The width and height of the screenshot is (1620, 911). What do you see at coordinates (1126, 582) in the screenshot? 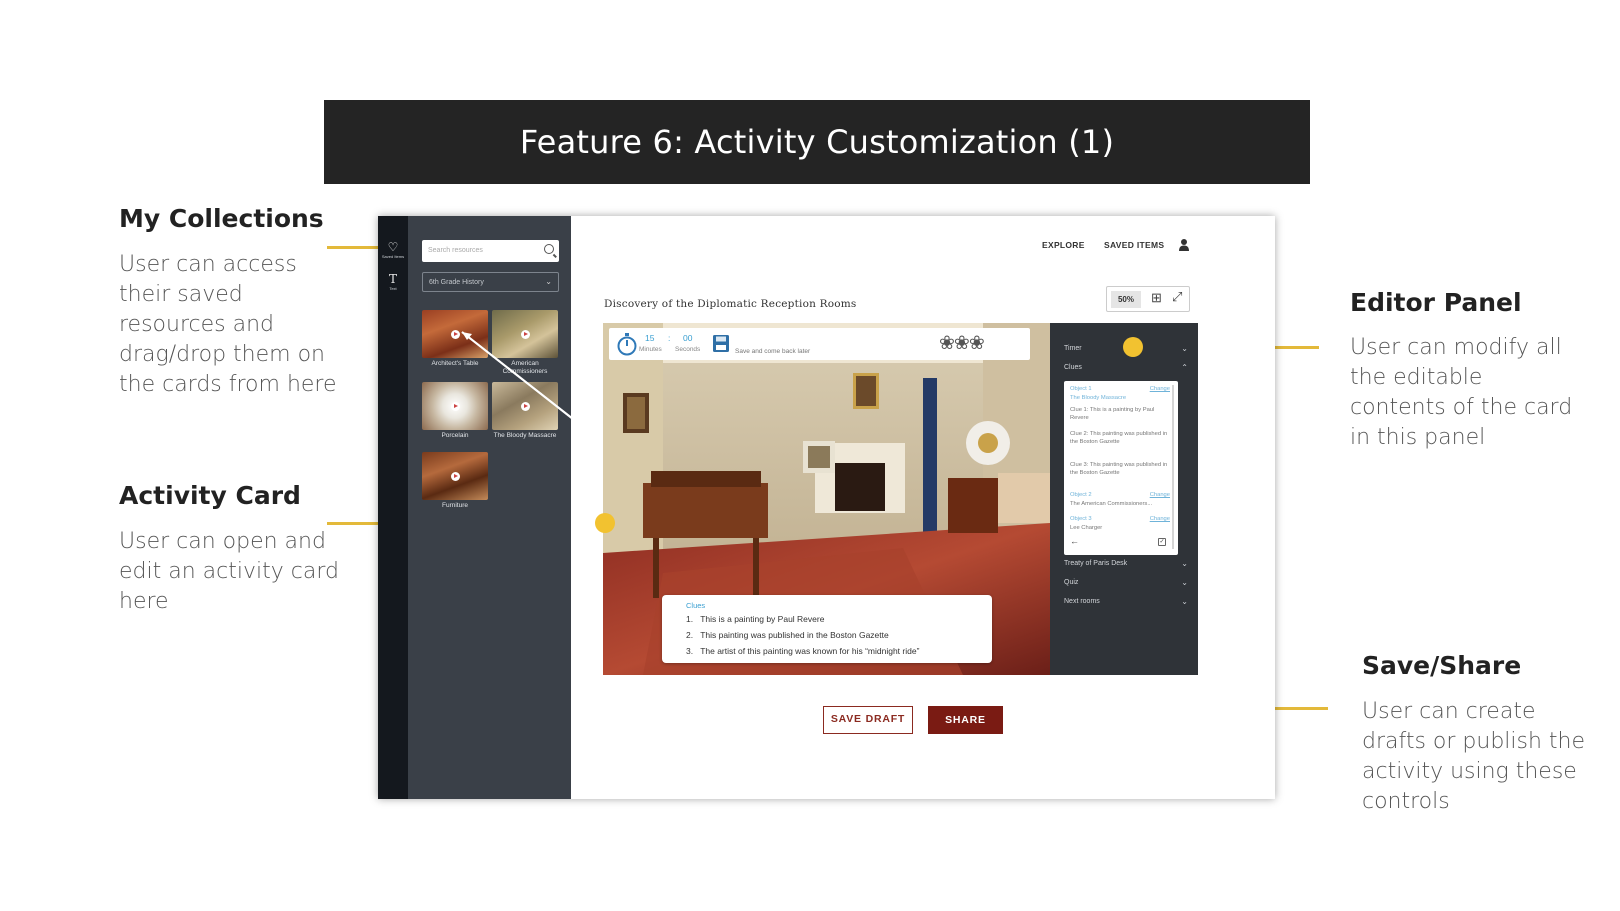
I see `editor-section-quiz: Quiz ⌄` at bounding box center [1126, 582].